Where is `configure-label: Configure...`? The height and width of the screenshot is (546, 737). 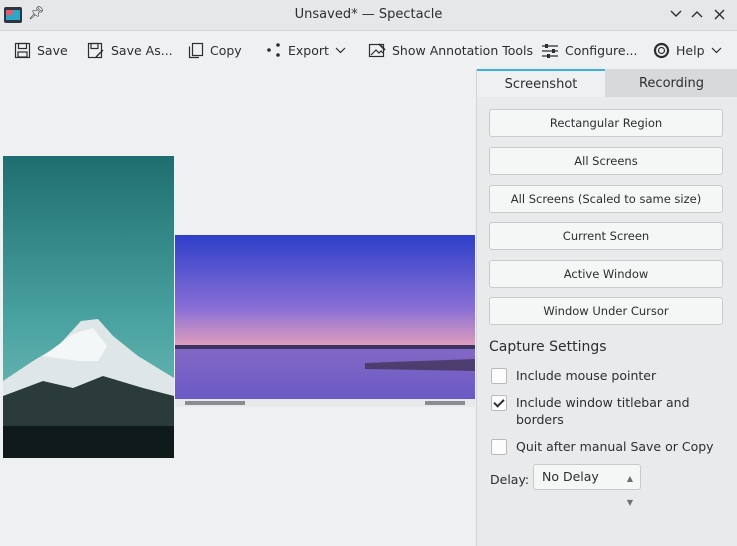
configure-label: Configure... is located at coordinates (601, 50).